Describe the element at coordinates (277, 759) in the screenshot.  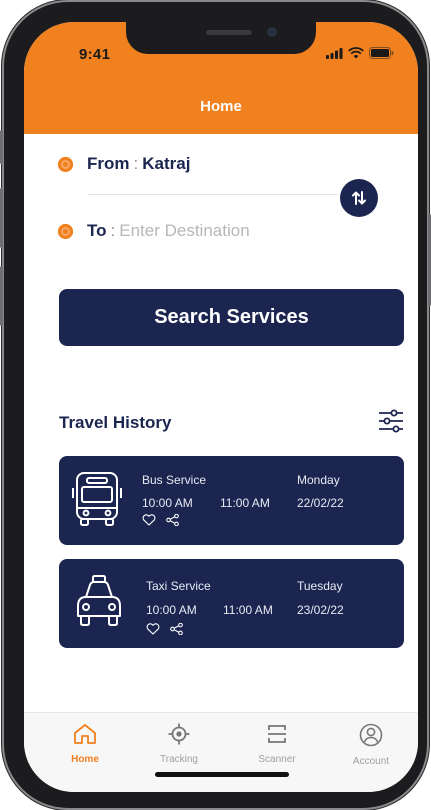
I see `nav-label: Scanner` at that location.